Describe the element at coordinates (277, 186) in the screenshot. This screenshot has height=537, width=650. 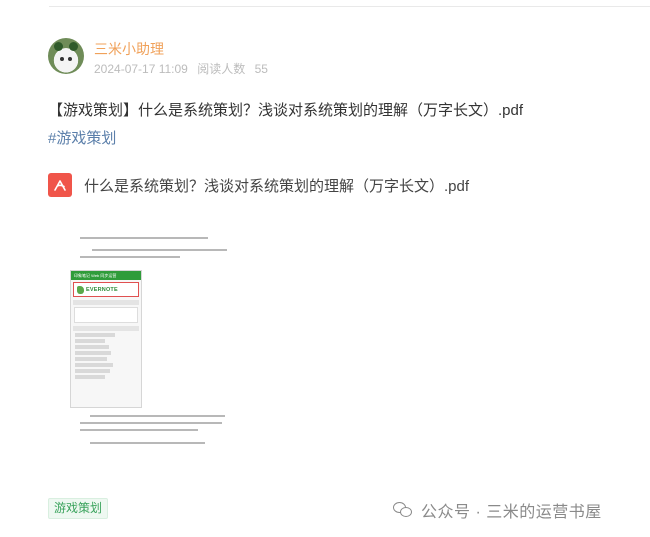
I see `attachment-name: 什么是系统策划？浅谈对系统策划的理解（万字长文）.pdf` at that location.